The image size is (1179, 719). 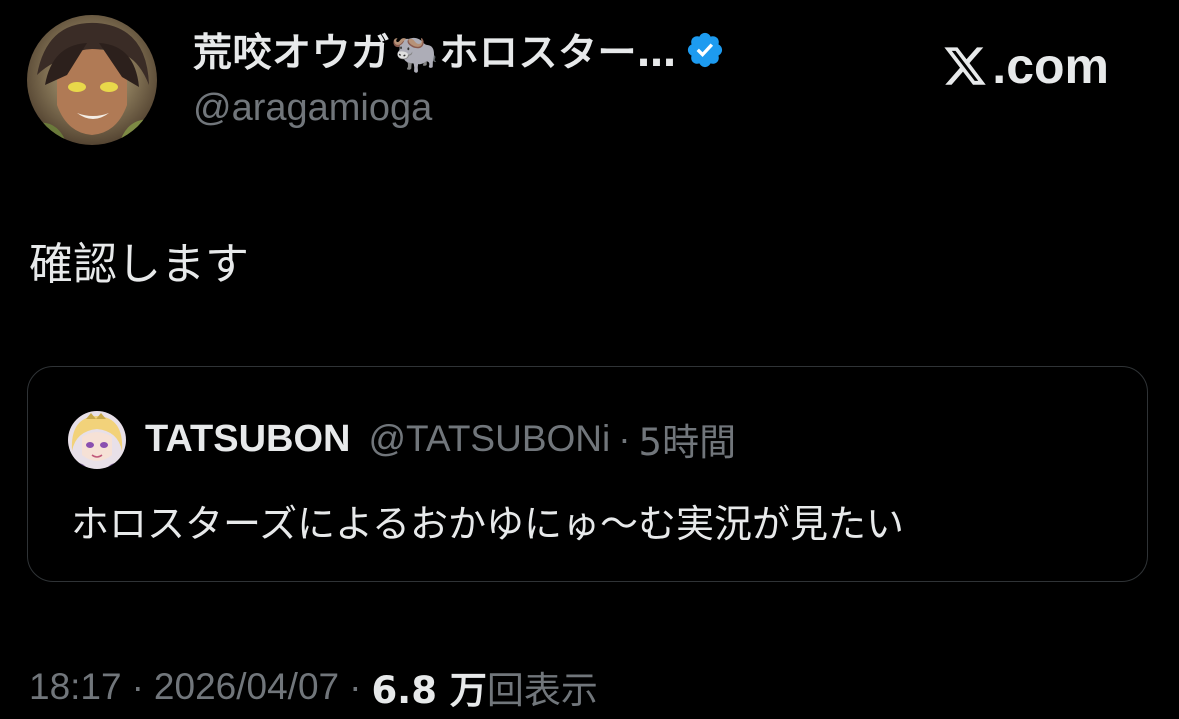 What do you see at coordinates (75, 687) in the screenshot?
I see `tweet-time: 18:17` at bounding box center [75, 687].